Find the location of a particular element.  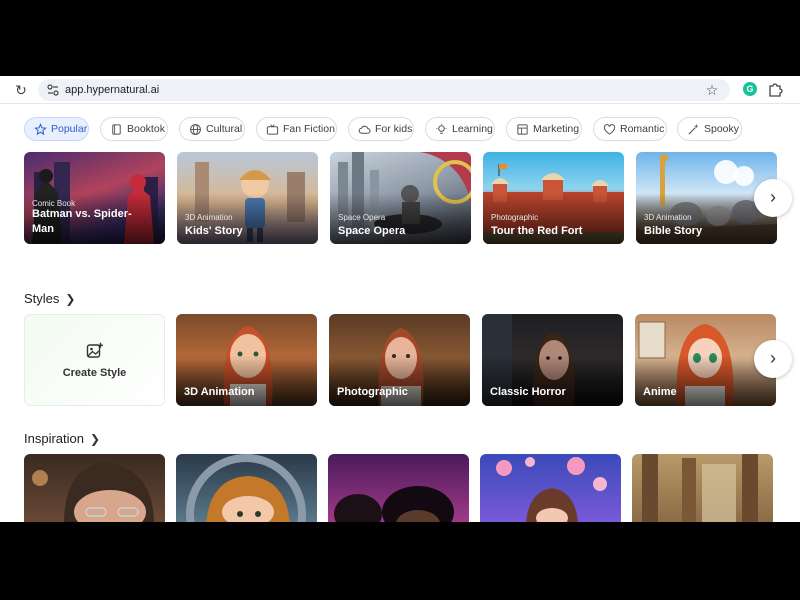

chip-learning: Learning is located at coordinates (460, 129).